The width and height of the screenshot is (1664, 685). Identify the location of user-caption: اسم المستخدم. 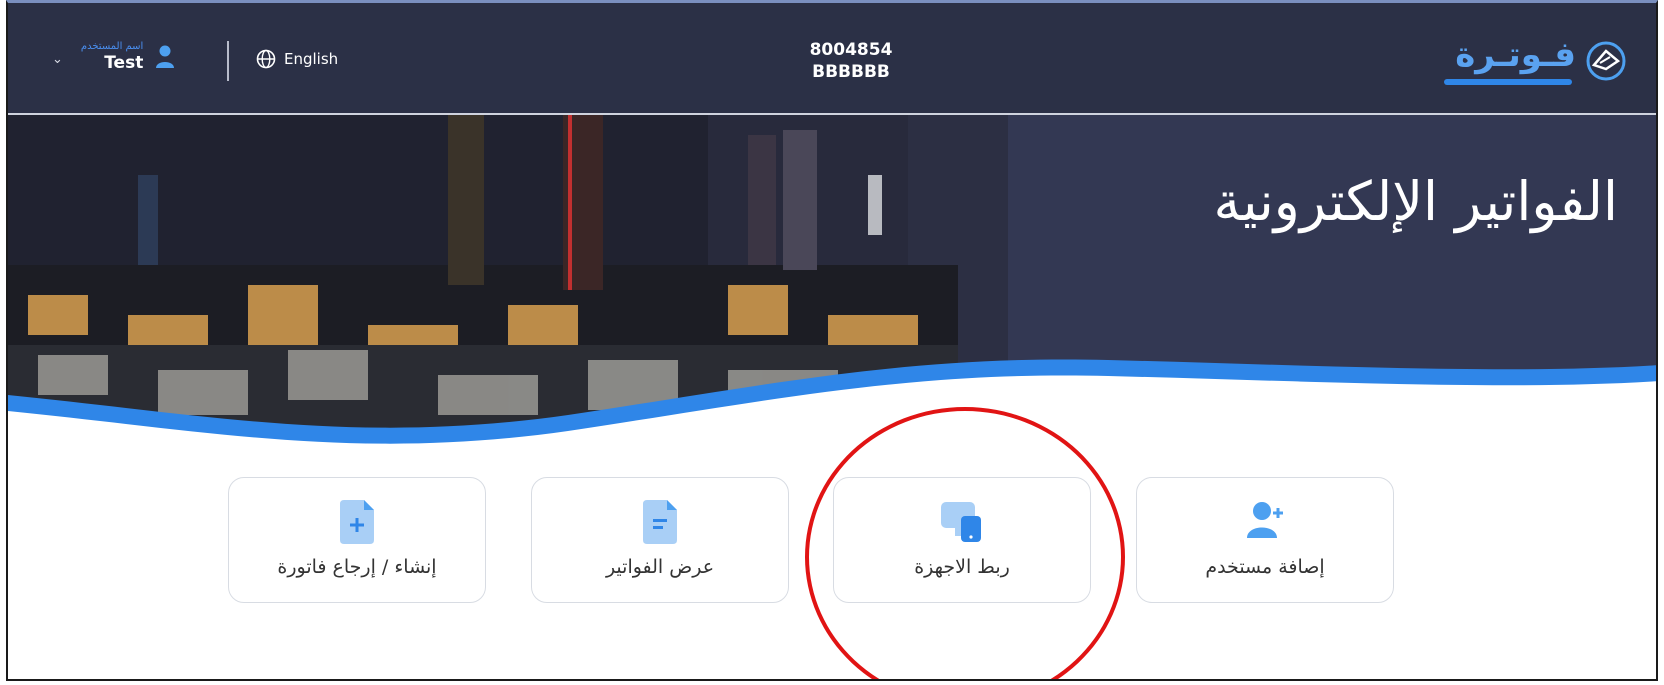
(112, 46).